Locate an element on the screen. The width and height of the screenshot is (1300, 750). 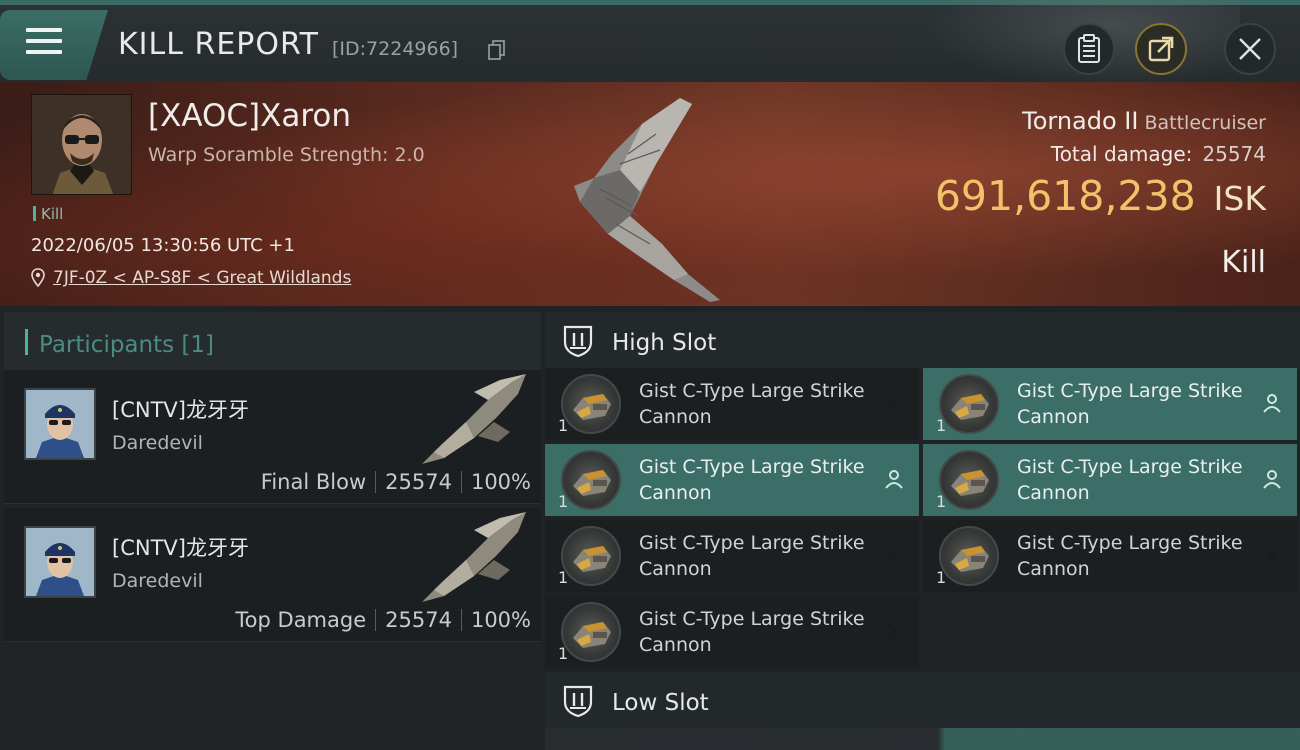
victim-portrait is located at coordinates (81, 144).